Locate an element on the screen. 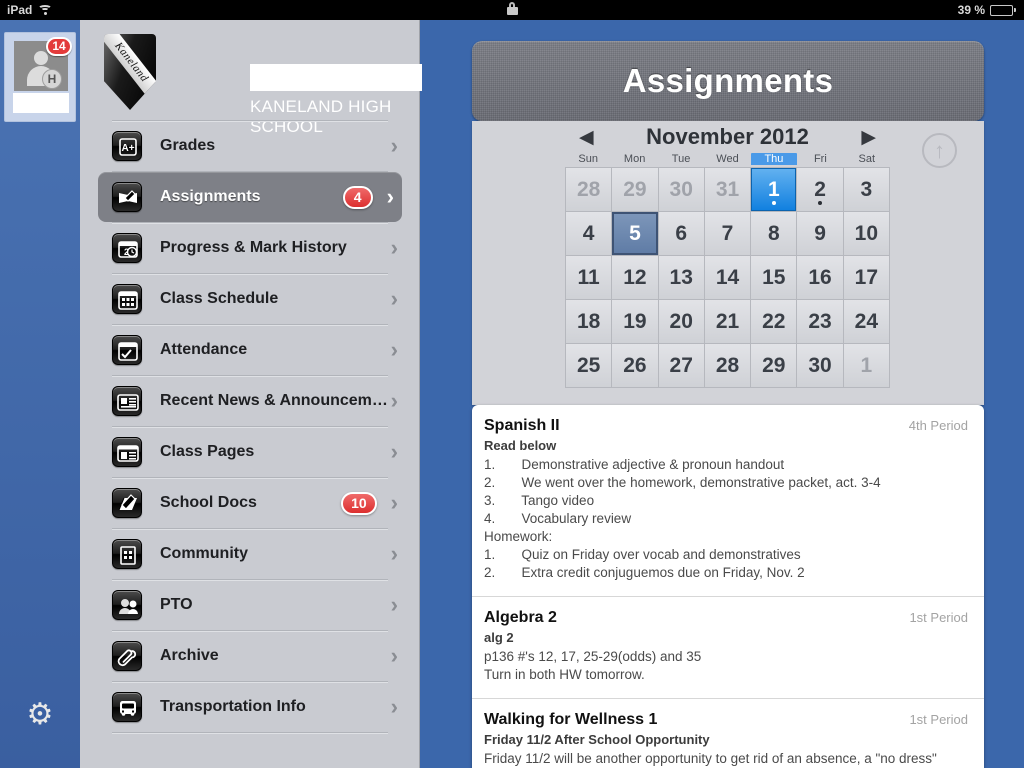 The image size is (1024, 768). calendar-day-cell: 16 is located at coordinates (820, 278).